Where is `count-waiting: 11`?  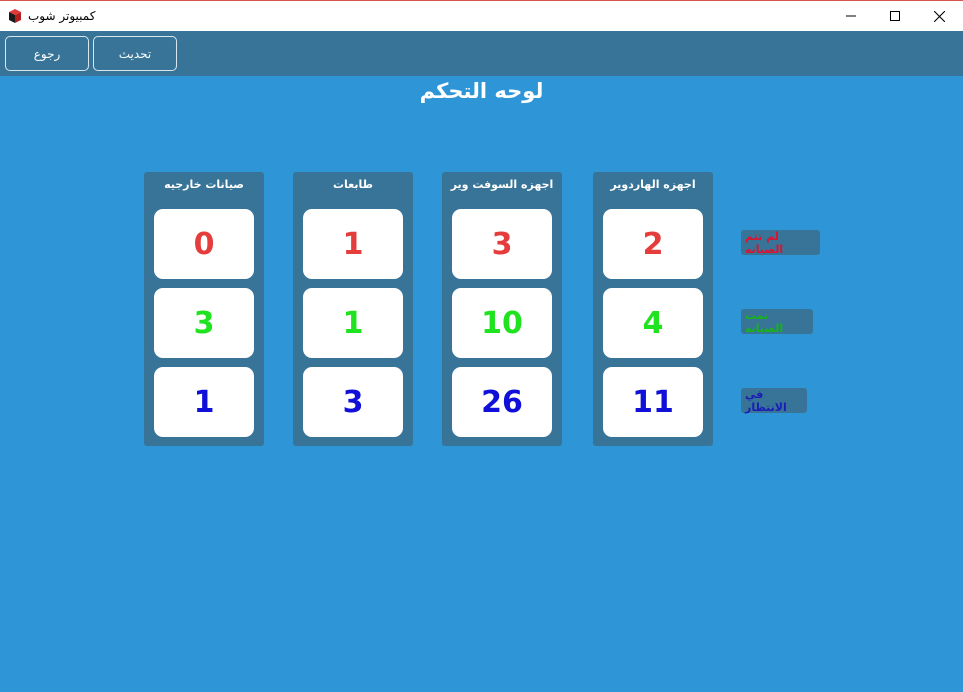 count-waiting: 11 is located at coordinates (653, 402).